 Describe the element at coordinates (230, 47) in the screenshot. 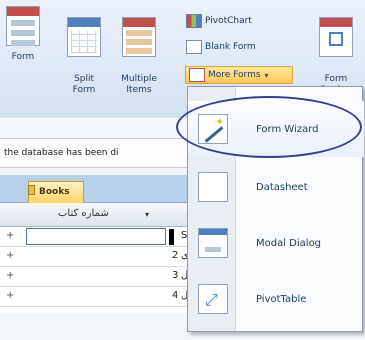

I see `blank-form-label: Blank Form` at that location.